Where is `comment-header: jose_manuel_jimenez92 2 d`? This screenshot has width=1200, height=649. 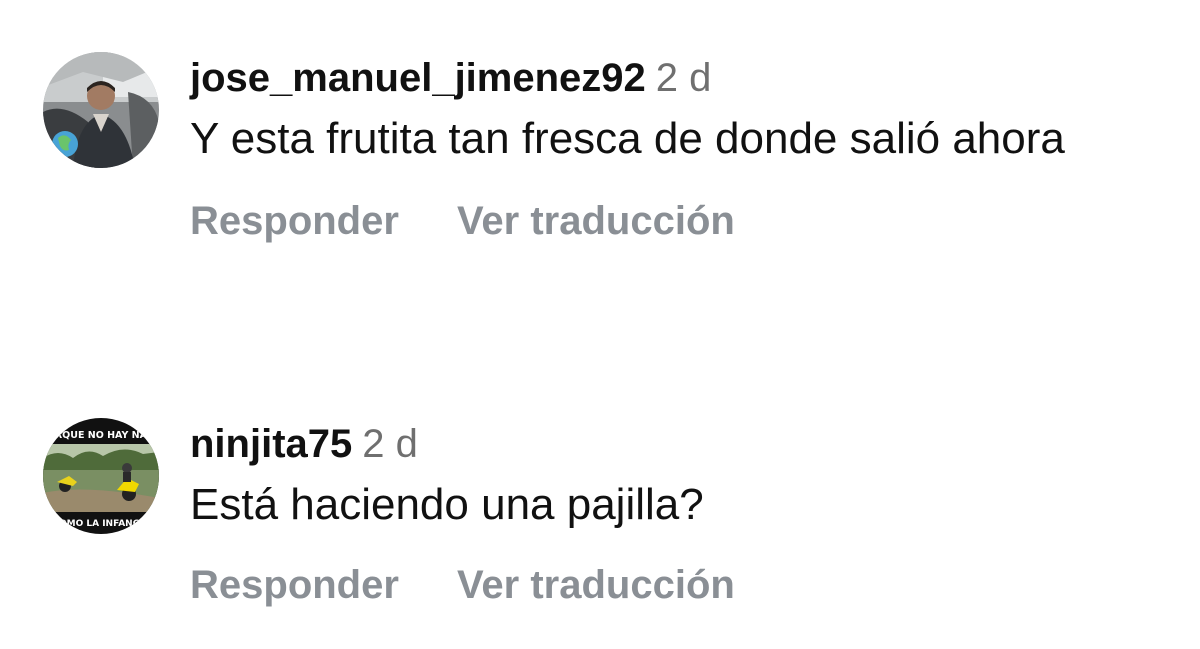 comment-header: jose_manuel_jimenez92 2 d is located at coordinates (680, 78).